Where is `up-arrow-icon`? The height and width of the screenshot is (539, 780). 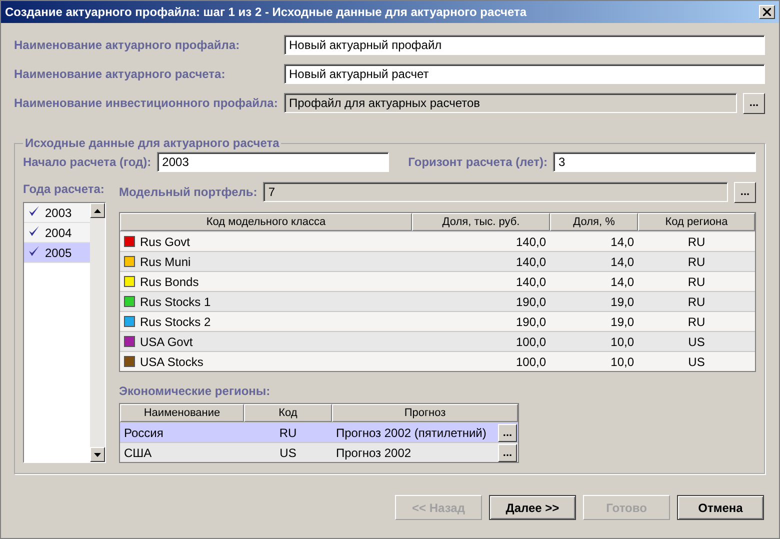 up-arrow-icon is located at coordinates (97, 210).